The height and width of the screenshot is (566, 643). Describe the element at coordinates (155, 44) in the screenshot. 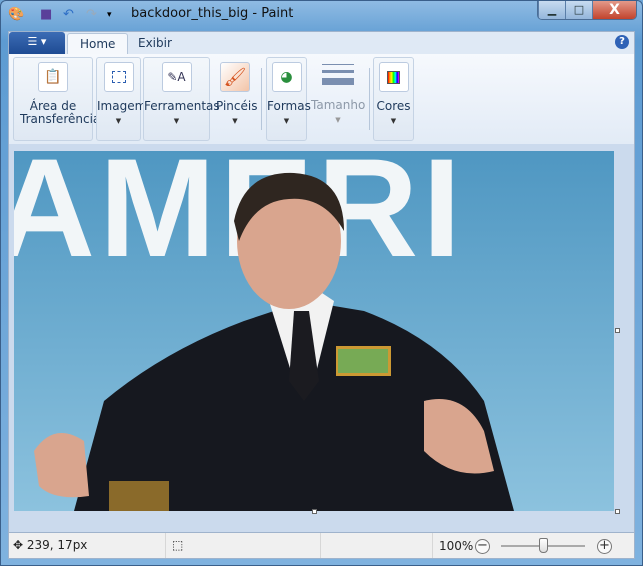

I see `tab-exibir: Exibir` at that location.